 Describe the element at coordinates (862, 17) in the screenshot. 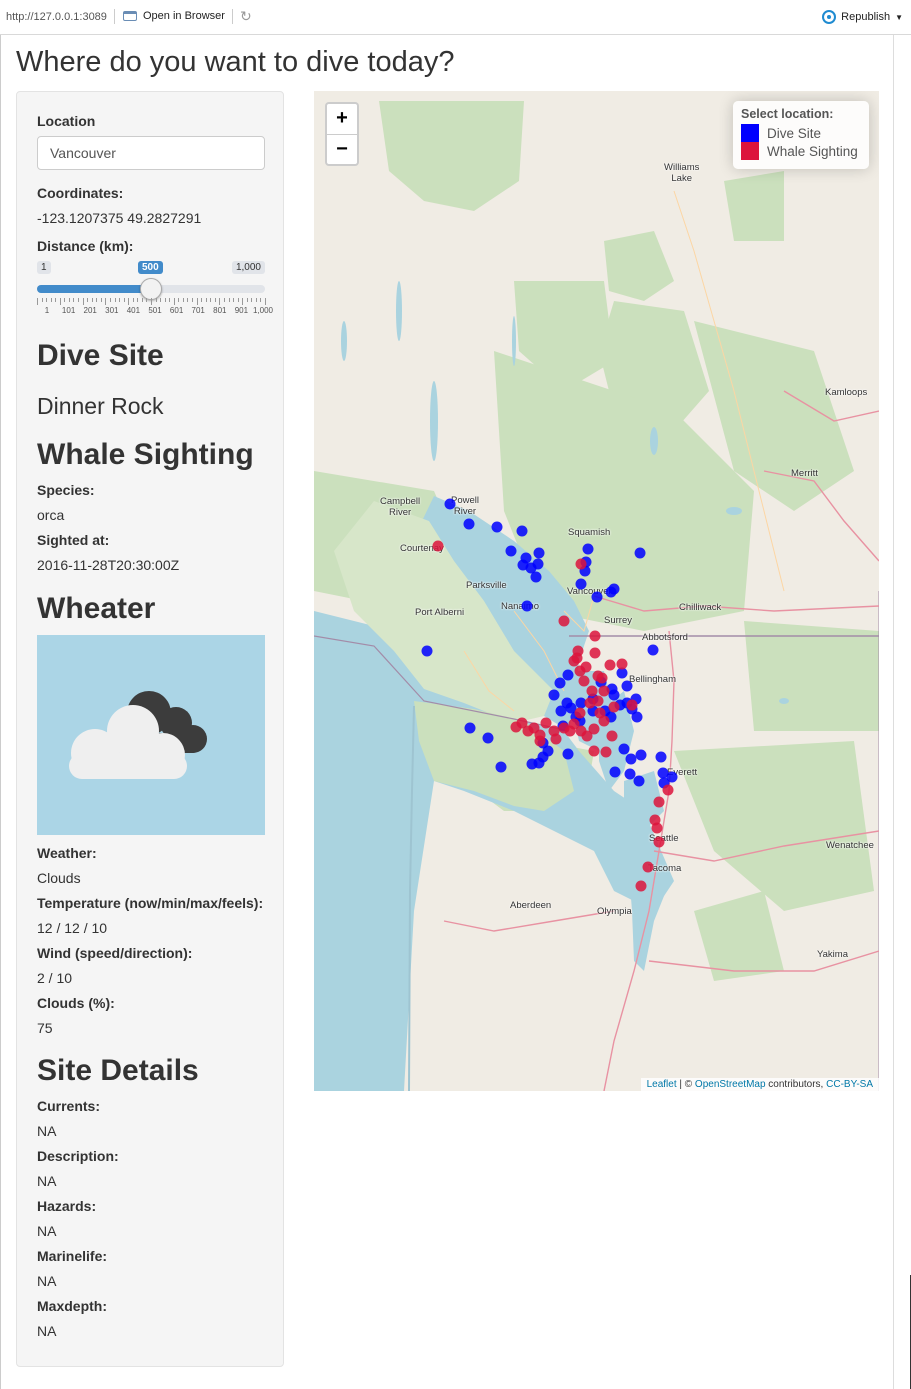

I see `republish-button: Republish ▼` at that location.